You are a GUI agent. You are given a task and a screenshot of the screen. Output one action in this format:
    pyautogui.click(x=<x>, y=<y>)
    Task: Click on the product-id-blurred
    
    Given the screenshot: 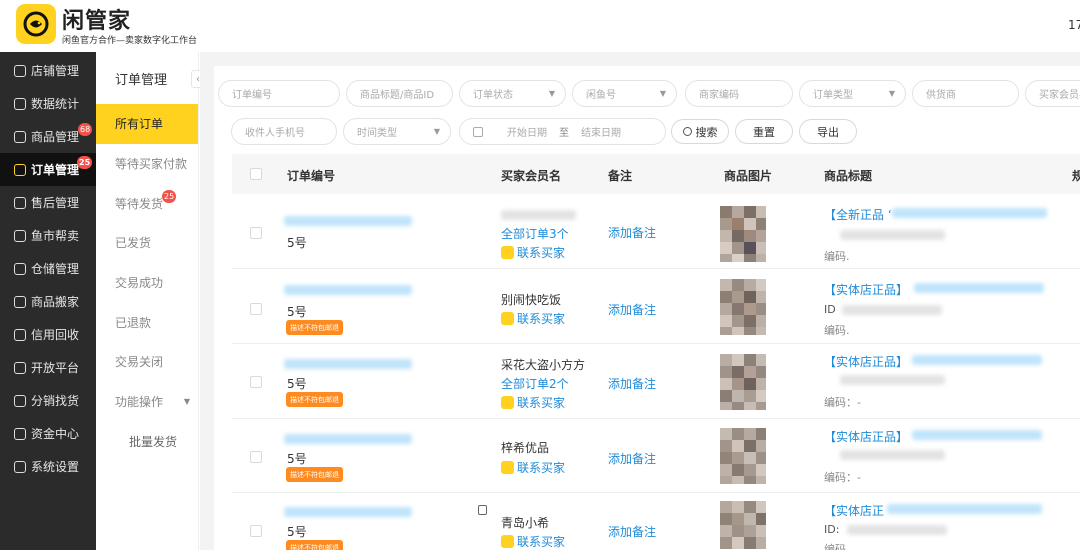 What is the action you would take?
    pyautogui.click(x=892, y=235)
    